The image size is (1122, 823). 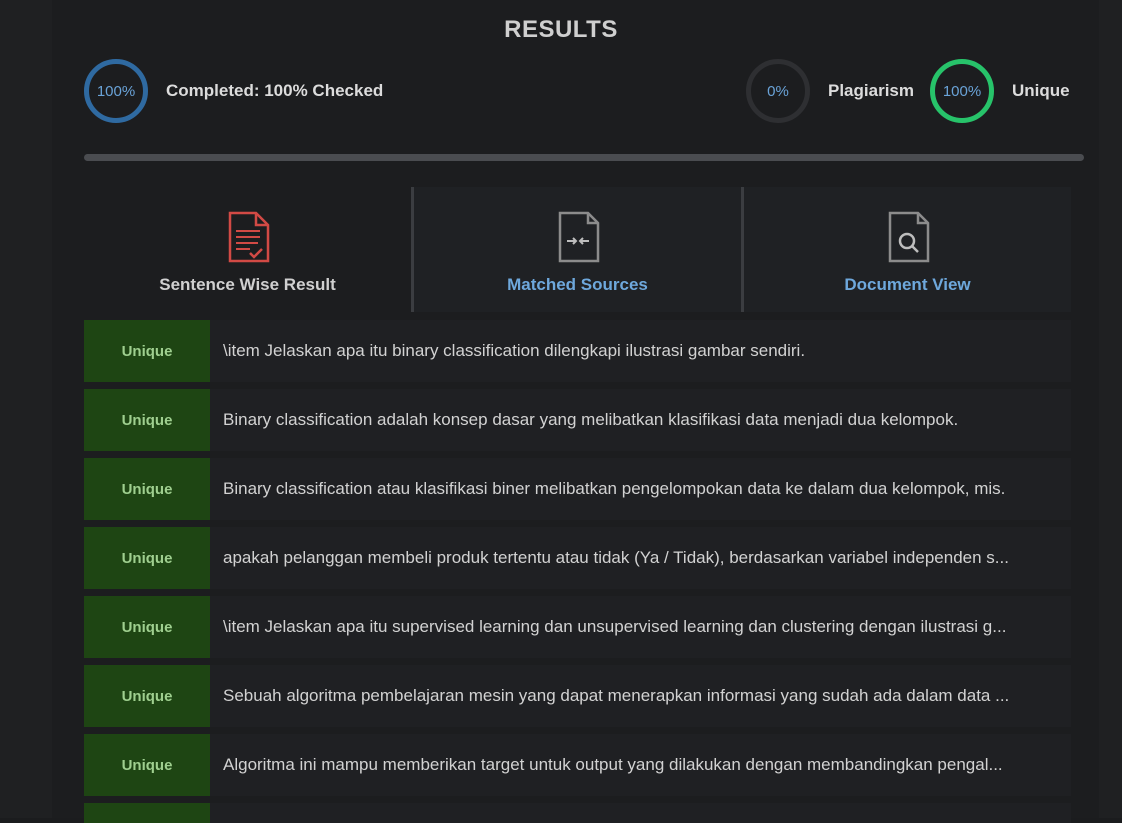 What do you see at coordinates (584, 157) in the screenshot?
I see `check-progress-bar` at bounding box center [584, 157].